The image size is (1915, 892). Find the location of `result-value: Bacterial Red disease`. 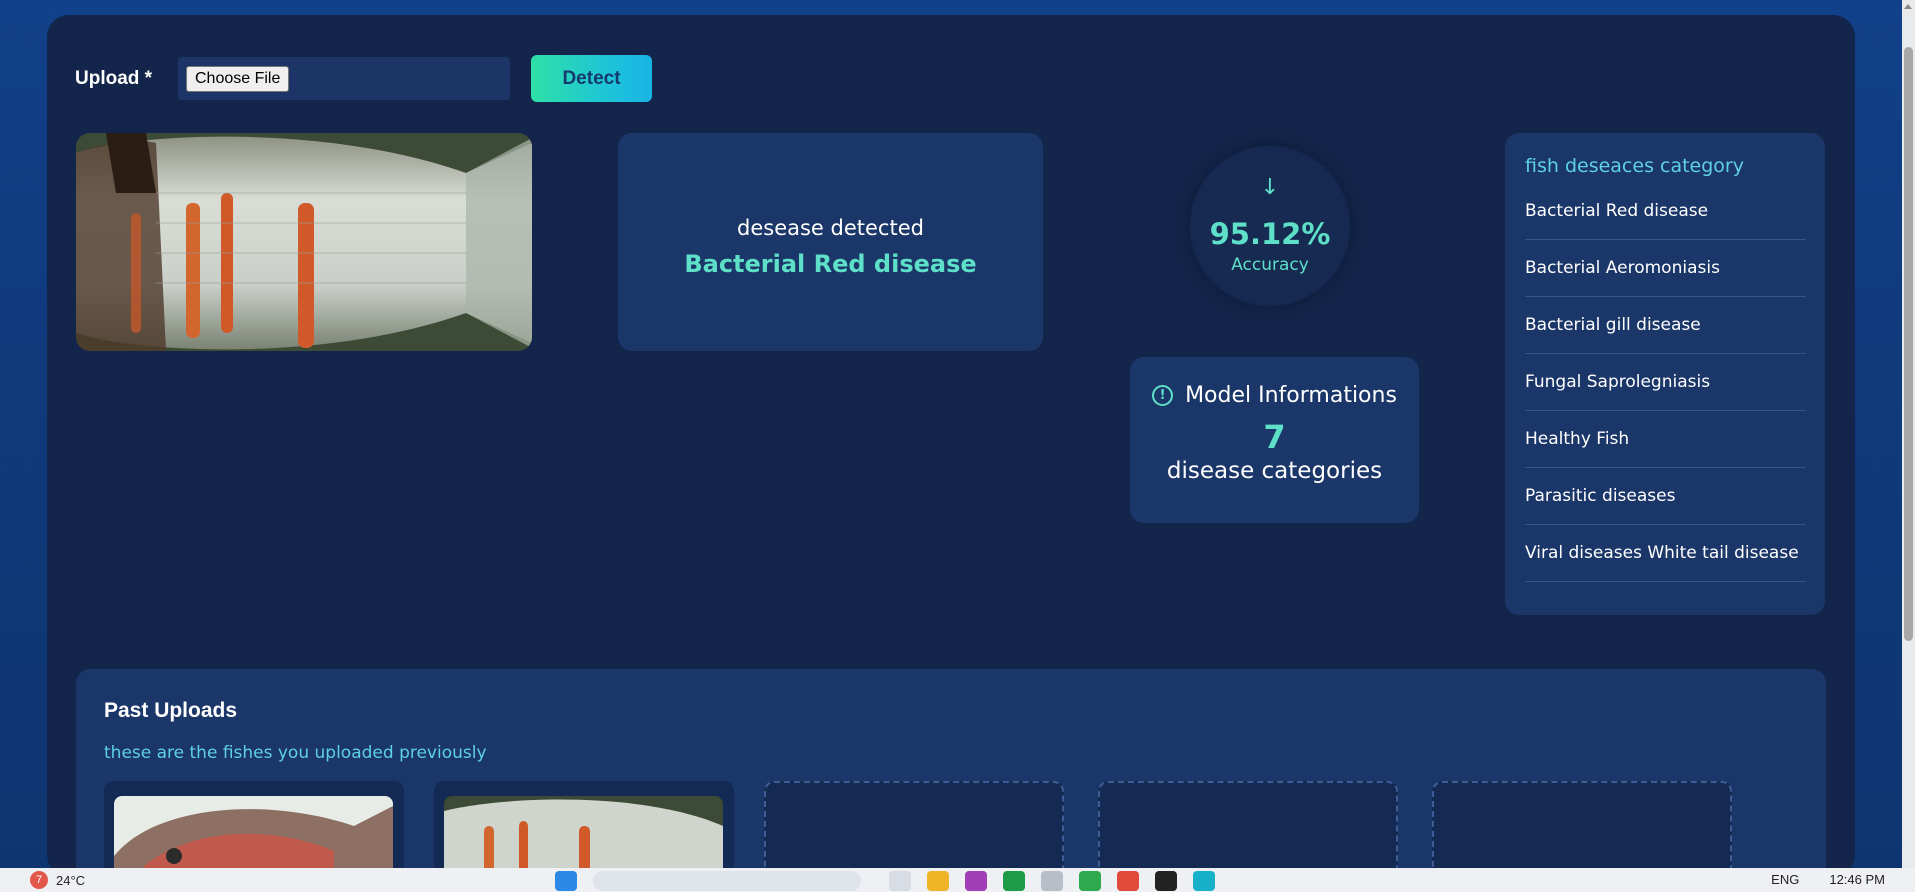

result-value: Bacterial Red disease is located at coordinates (830, 264).